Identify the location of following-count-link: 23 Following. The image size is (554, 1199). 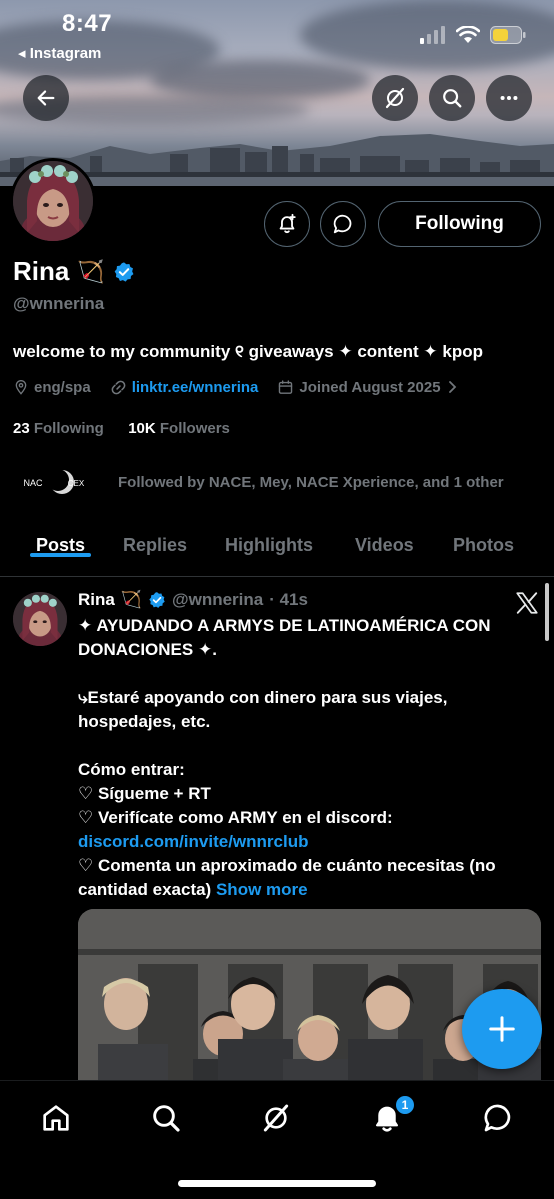
(58, 428).